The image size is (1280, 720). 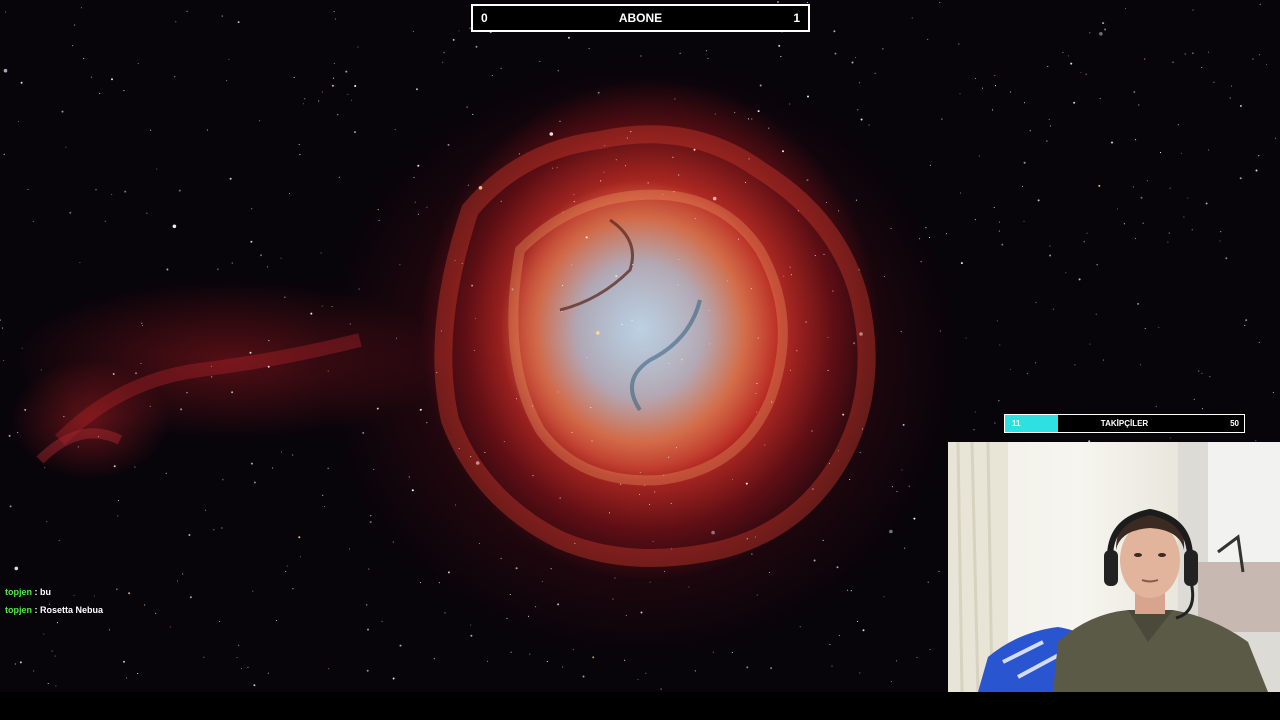 What do you see at coordinates (72, 610) in the screenshot?
I see `chat-text: Rosetta Nebua` at bounding box center [72, 610].